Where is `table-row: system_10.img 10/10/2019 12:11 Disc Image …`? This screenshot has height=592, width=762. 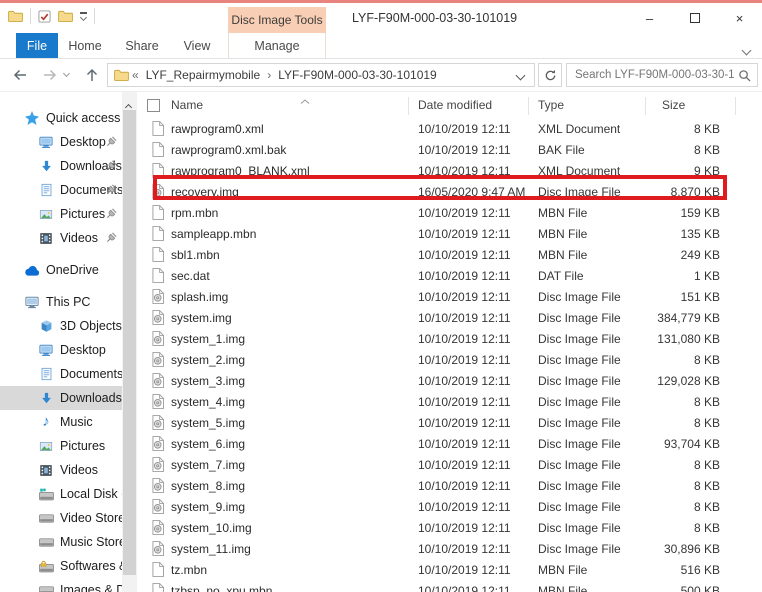
table-row: system_10.img 10/10/2019 12:11 Disc Image … is located at coordinates (449, 527).